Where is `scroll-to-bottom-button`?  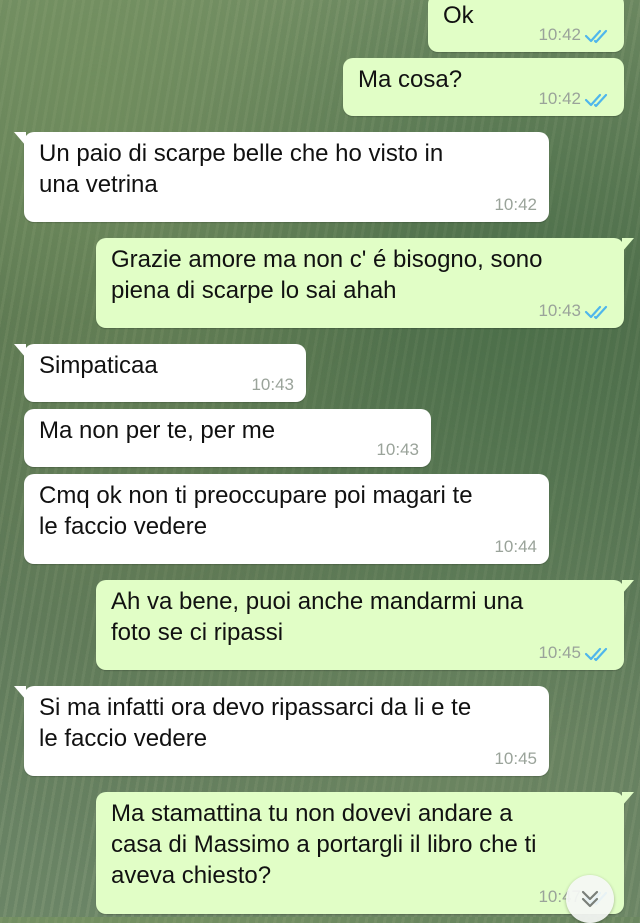
scroll-to-bottom-button is located at coordinates (590, 899).